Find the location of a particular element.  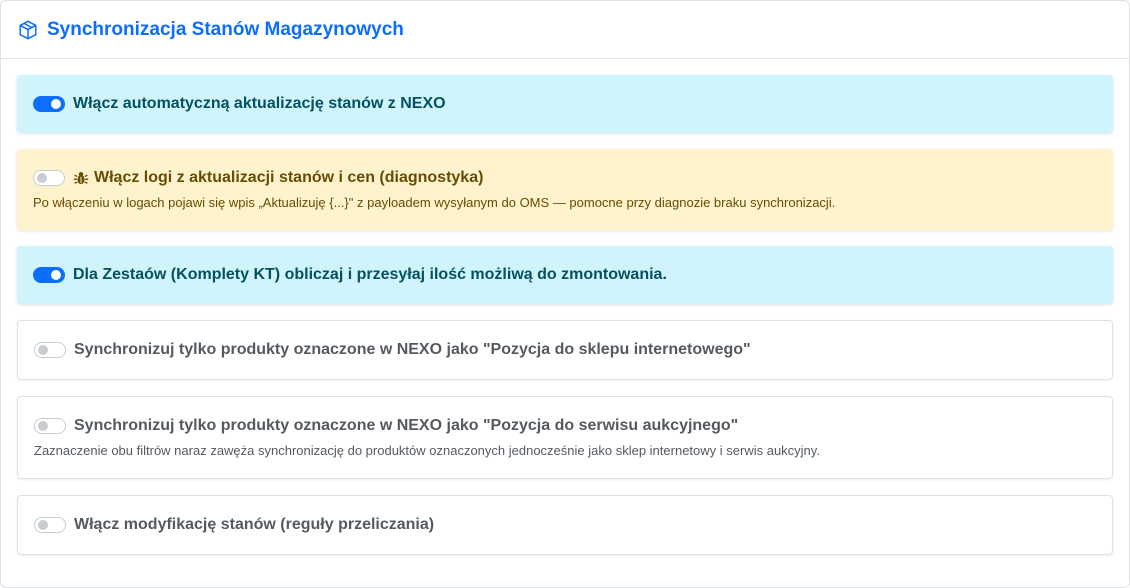

card-header: Synchronizacja Stanów Magazynowych is located at coordinates (565, 30).